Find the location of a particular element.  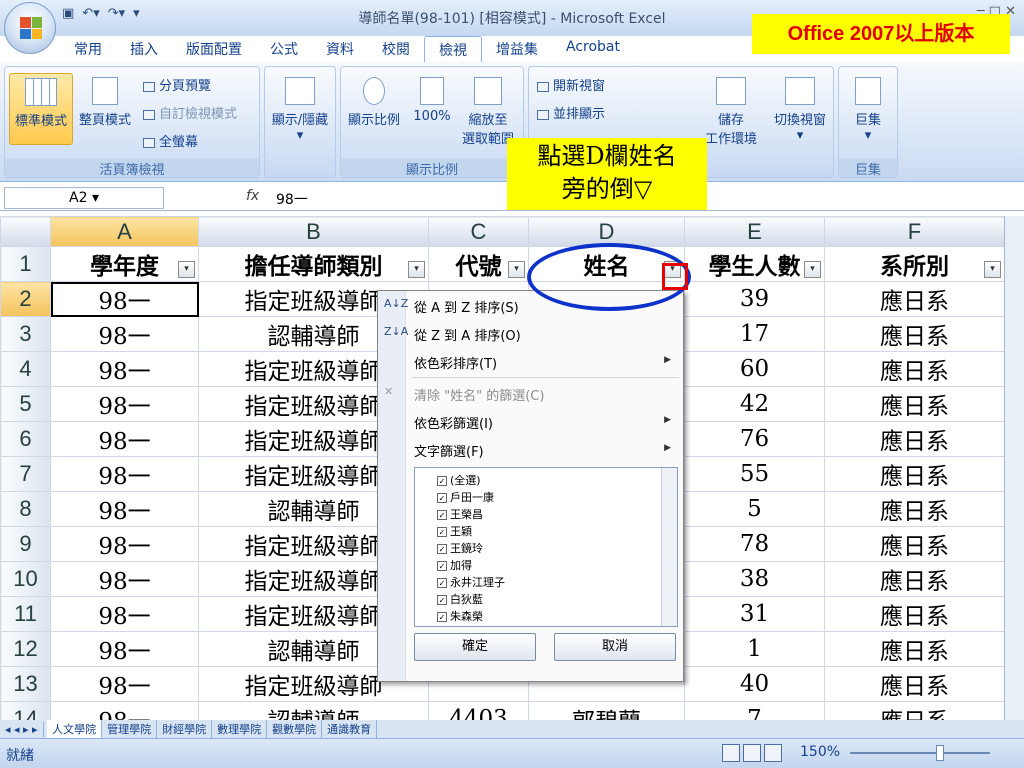

row-header: 9 is located at coordinates (25, 544).